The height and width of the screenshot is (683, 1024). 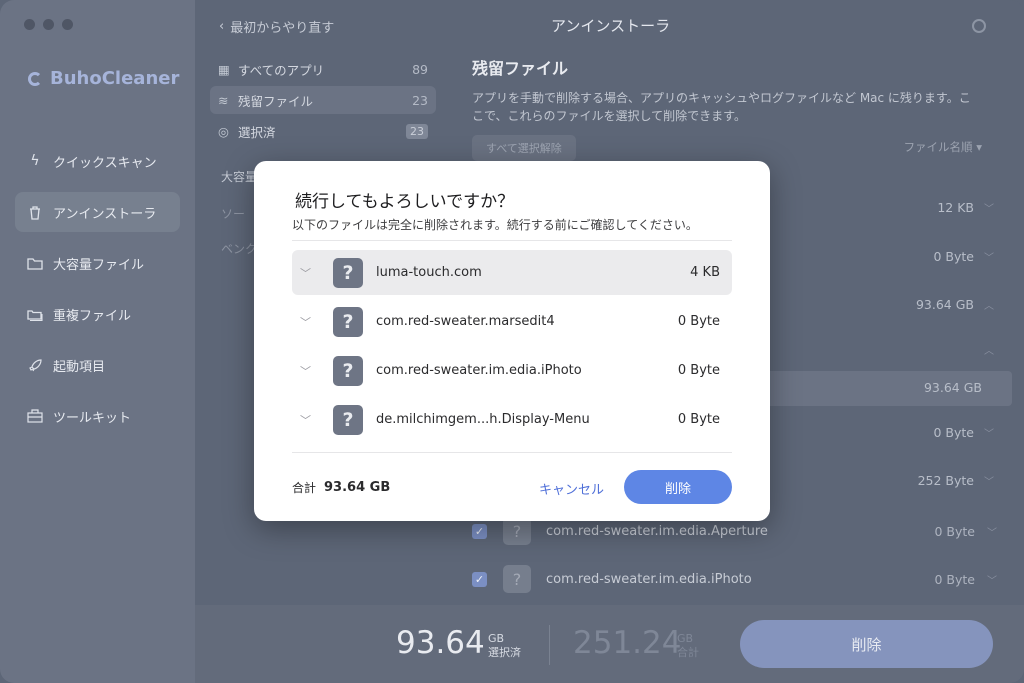 I want to click on dialog-title: 続行してもよろしいですか？, so click(x=405, y=202).